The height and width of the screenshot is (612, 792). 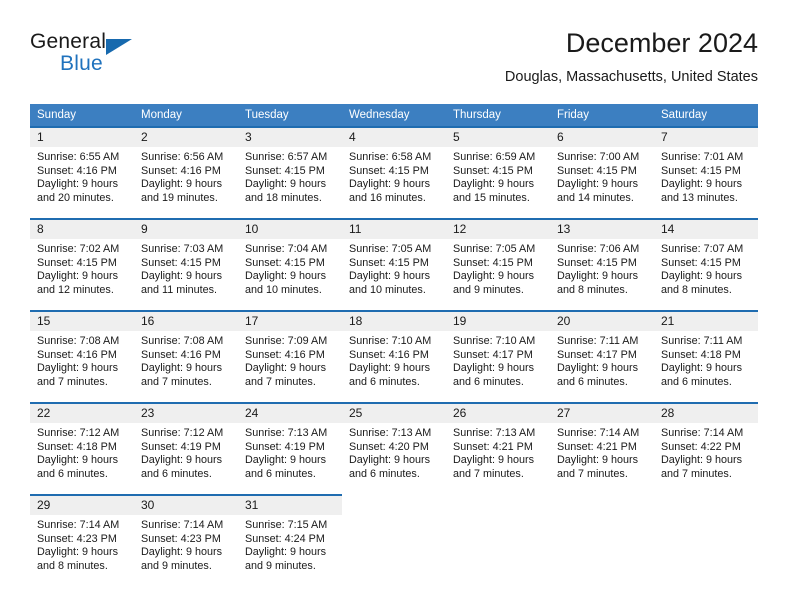 What do you see at coordinates (498, 540) in the screenshot?
I see `calendar-day-cell-empty` at bounding box center [498, 540].